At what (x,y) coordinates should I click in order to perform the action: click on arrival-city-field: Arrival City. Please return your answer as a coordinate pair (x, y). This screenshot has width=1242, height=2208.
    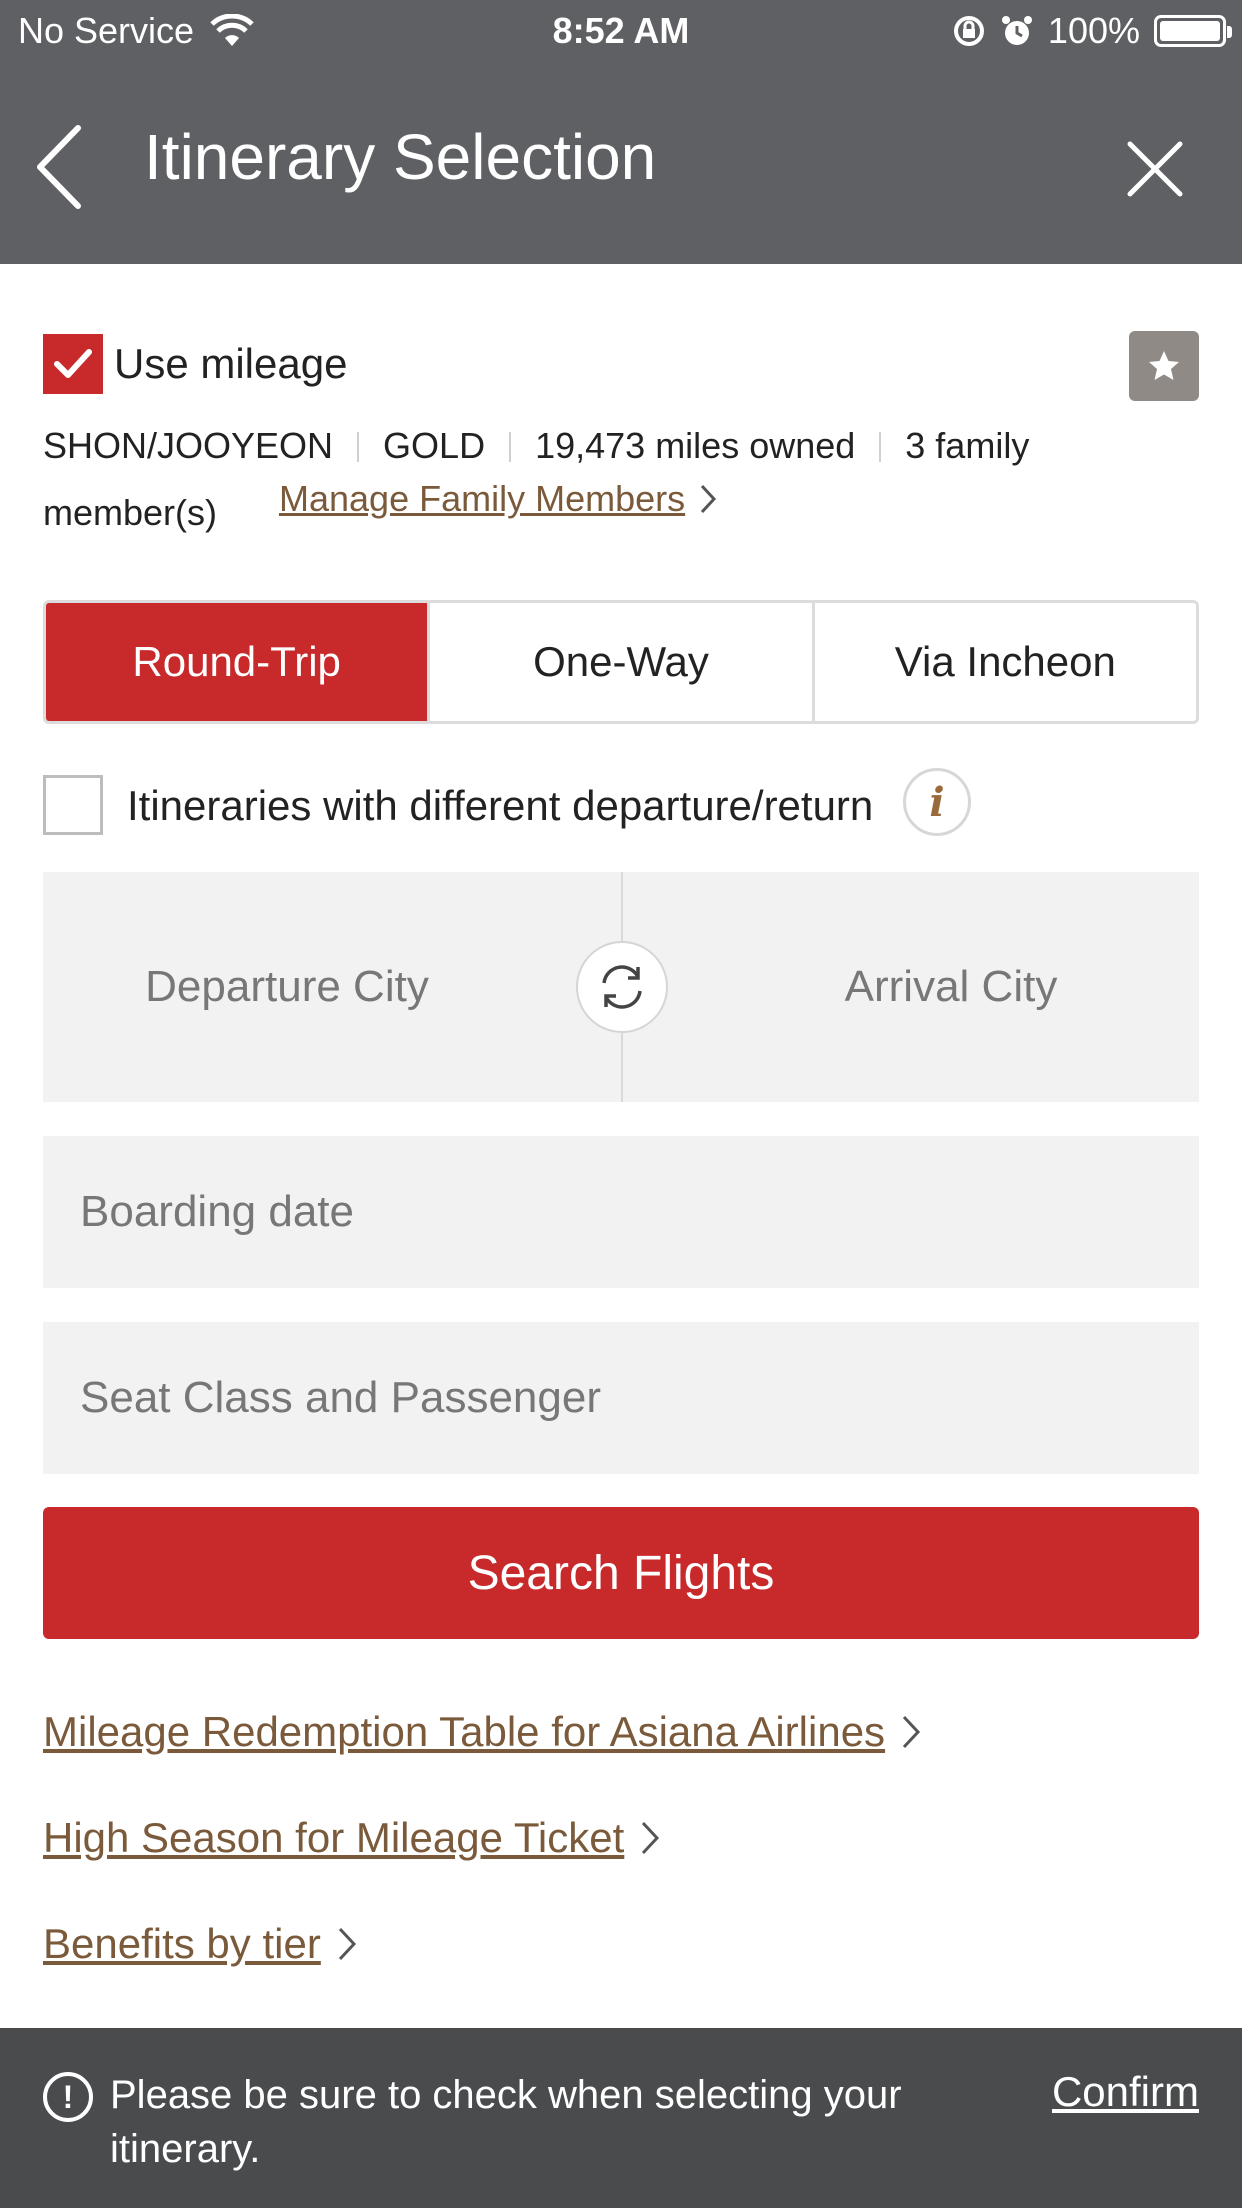
    Looking at the image, I should click on (911, 987).